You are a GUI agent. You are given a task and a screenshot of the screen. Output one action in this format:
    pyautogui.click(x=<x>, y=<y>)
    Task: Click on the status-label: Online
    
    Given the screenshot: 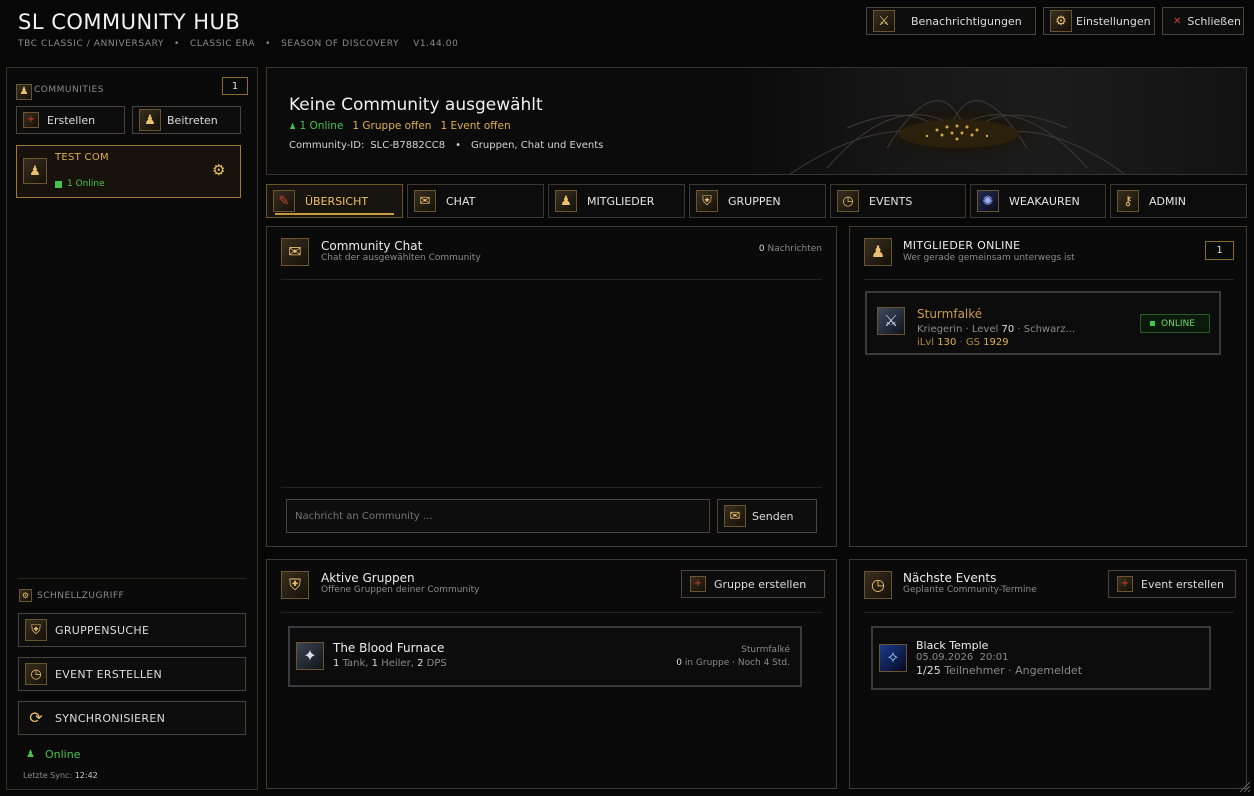 What is the action you would take?
    pyautogui.click(x=63, y=754)
    